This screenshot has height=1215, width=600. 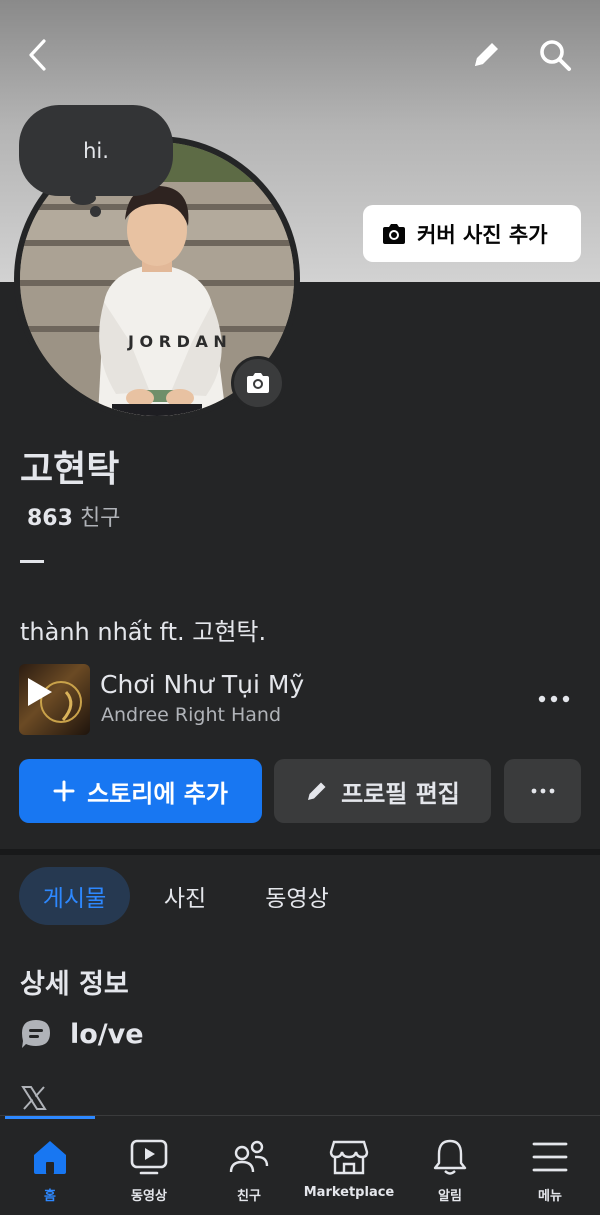 I want to click on nav-video: 동영상, so click(x=149, y=1165).